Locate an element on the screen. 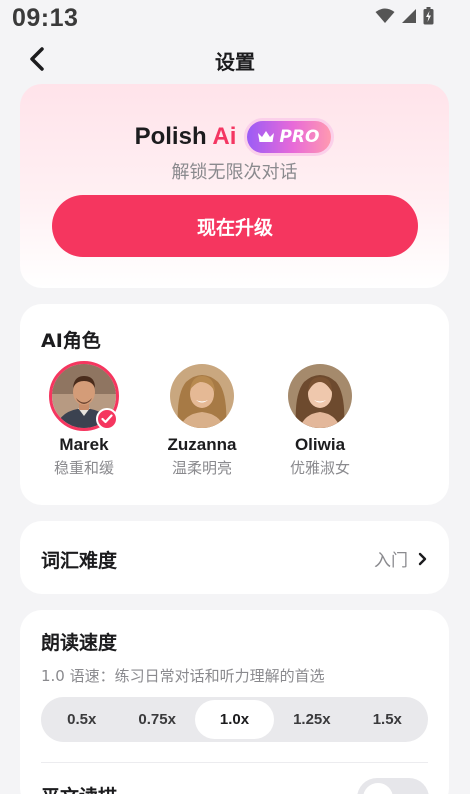 This screenshot has width=470, height=794. reading-speed-title: 朗读速度 is located at coordinates (79, 643).